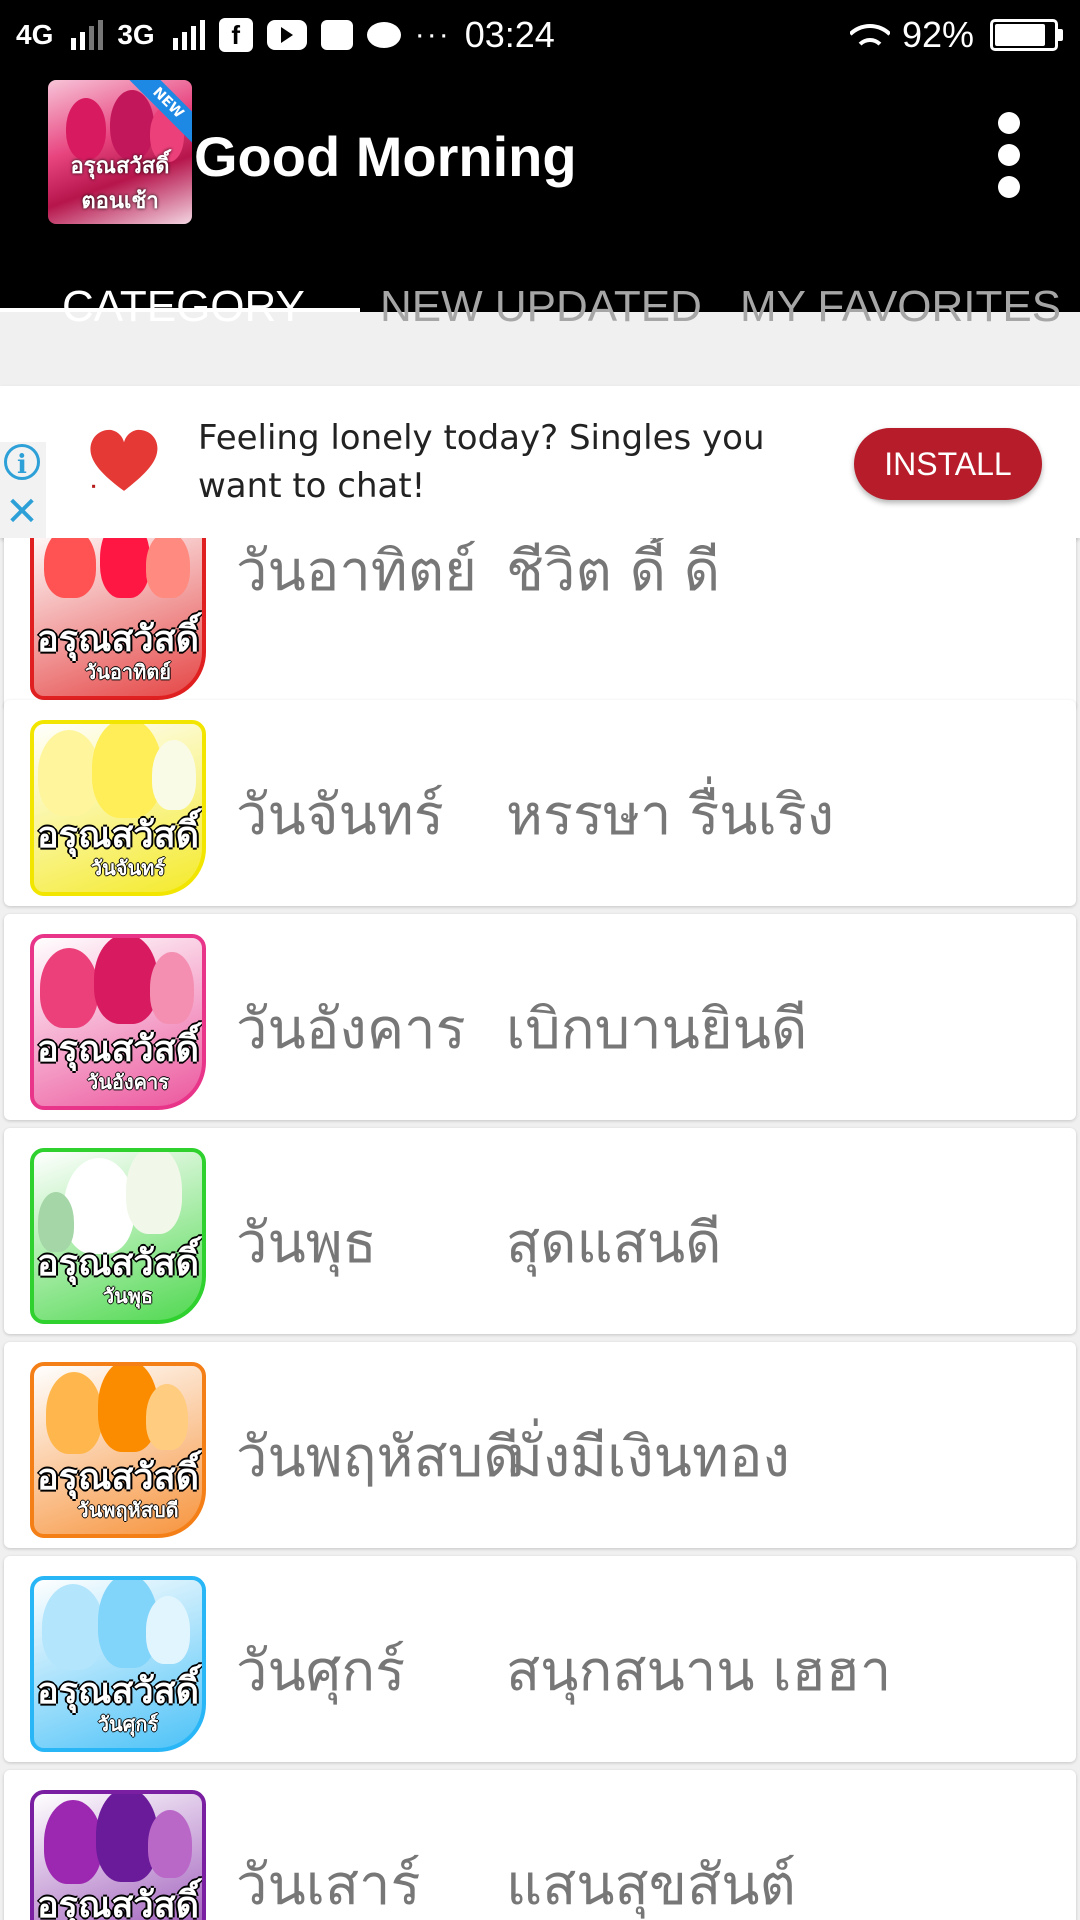 Image resolution: width=1080 pixels, height=1920 pixels. What do you see at coordinates (124, 460) in the screenshot?
I see `heart-icon` at bounding box center [124, 460].